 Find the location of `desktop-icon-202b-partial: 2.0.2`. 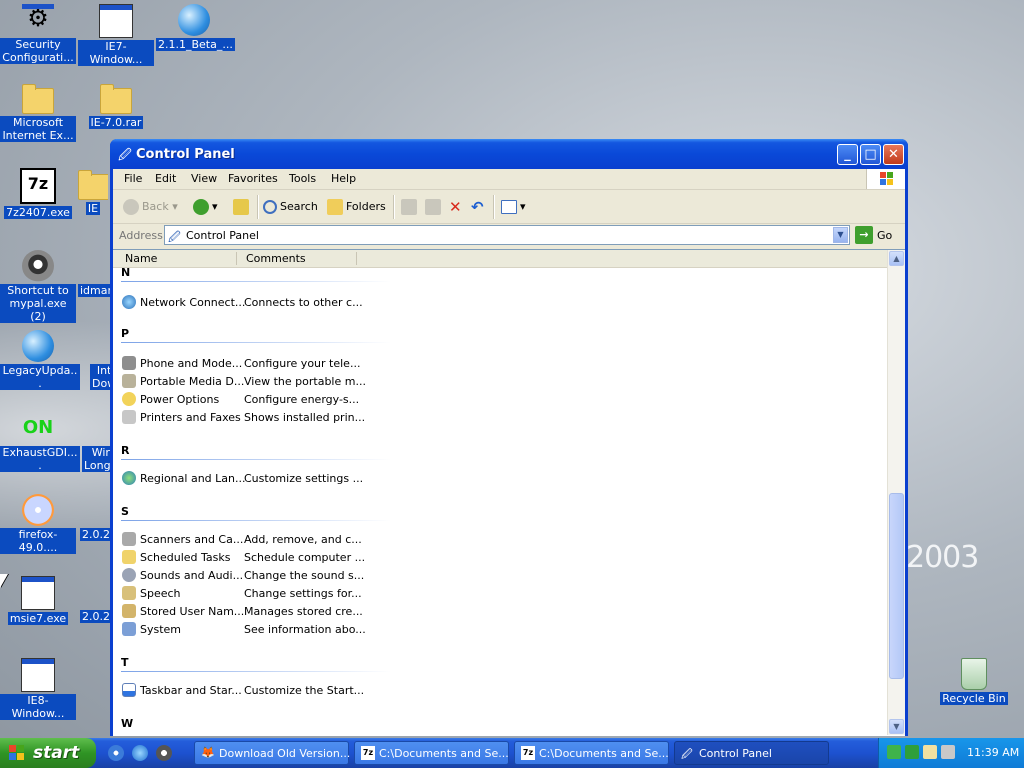

desktop-icon-202b-partial: 2.0.2 is located at coordinates (95, 599).